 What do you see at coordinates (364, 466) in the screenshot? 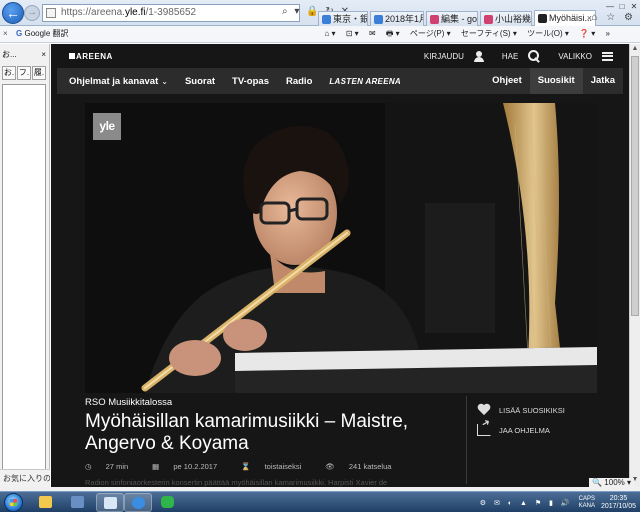
I see `view-count: 👁 241 katselua` at bounding box center [364, 466].